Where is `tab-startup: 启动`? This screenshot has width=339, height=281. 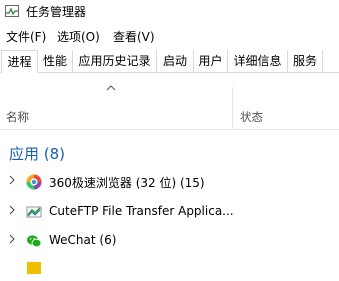
tab-startup: 启动 is located at coordinates (175, 61).